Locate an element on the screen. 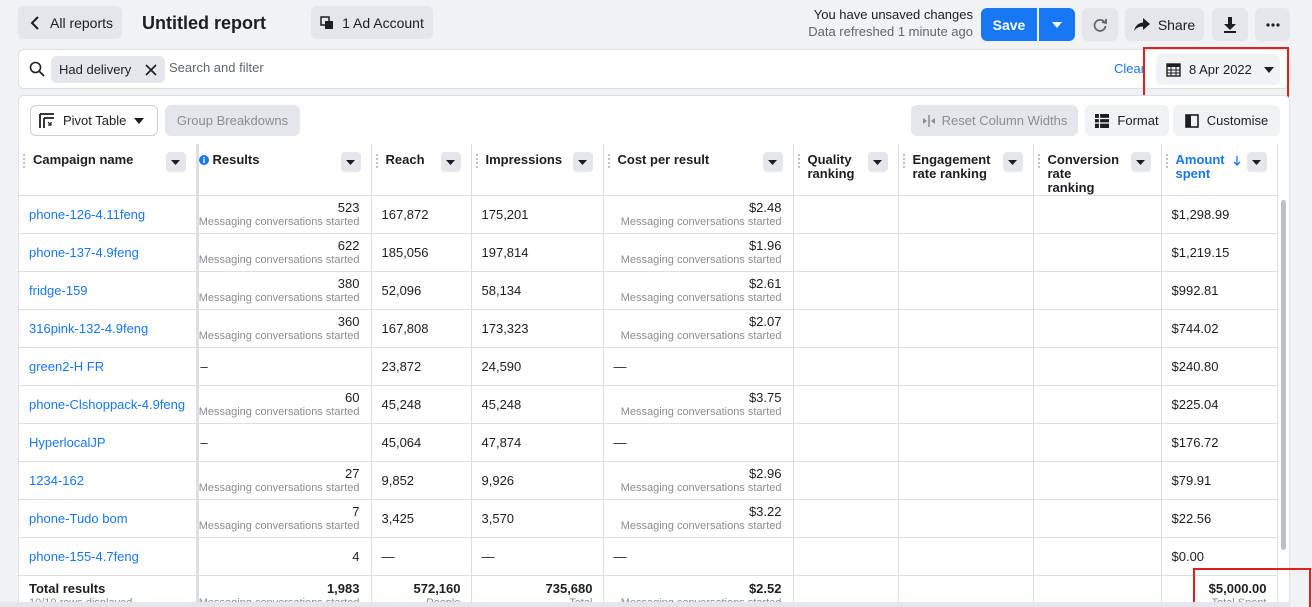 The height and width of the screenshot is (607, 1312). ad-account-button: 1 Ad Account is located at coordinates (372, 22).